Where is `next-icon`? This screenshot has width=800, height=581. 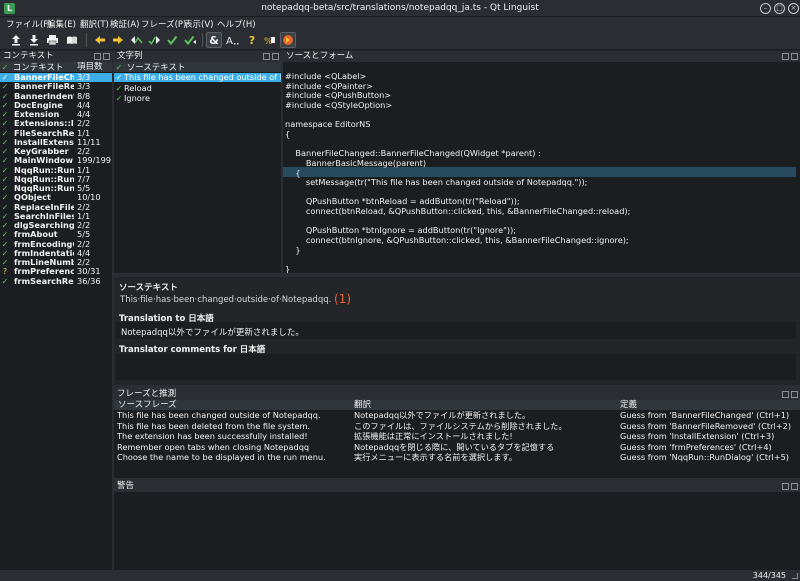 next-icon is located at coordinates (154, 40).